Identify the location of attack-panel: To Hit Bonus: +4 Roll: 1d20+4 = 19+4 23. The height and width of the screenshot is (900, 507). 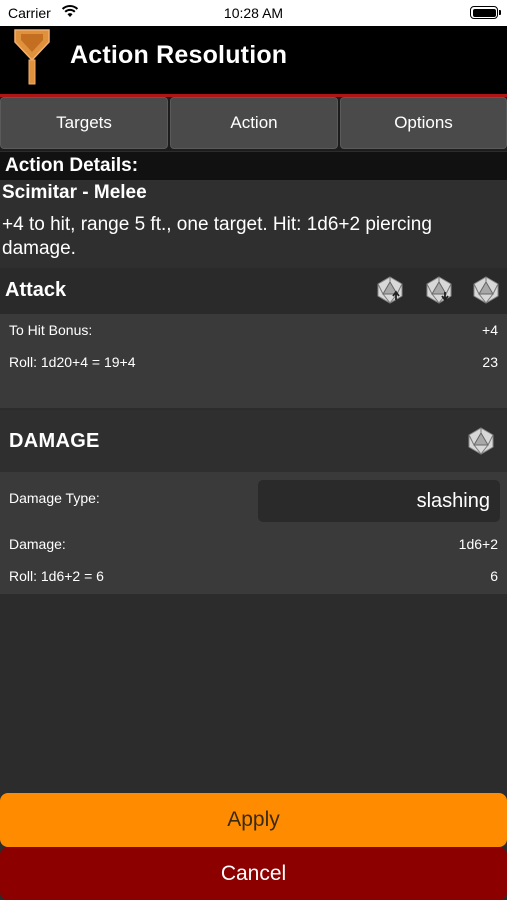
(253, 361).